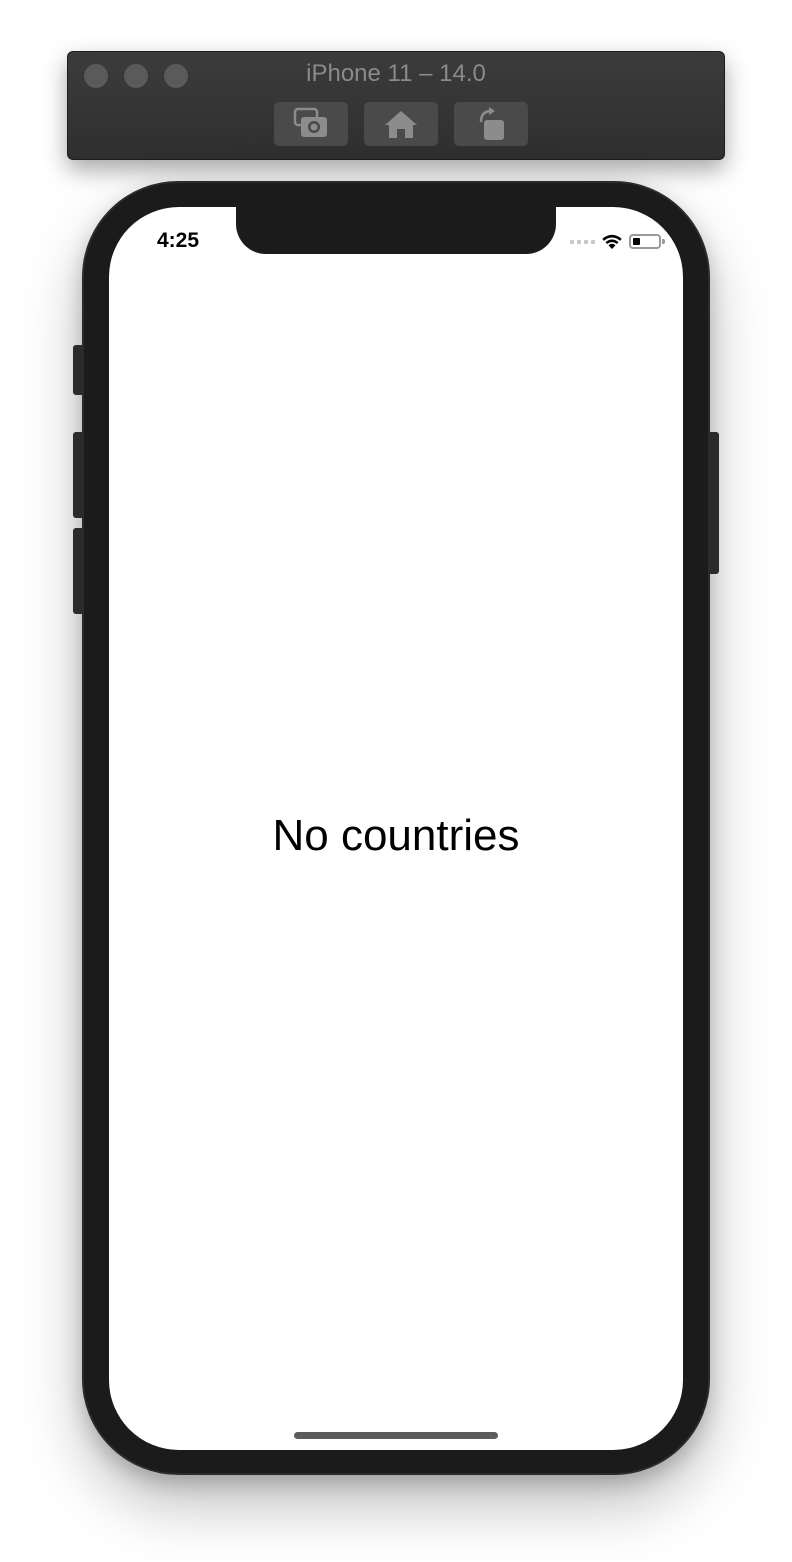  I want to click on battery-icon, so click(647, 241).